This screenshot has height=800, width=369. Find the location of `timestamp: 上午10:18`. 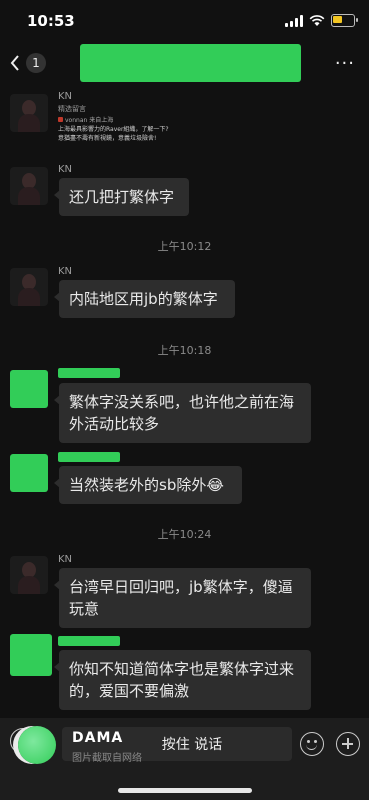

timestamp: 上午10:18 is located at coordinates (184, 350).